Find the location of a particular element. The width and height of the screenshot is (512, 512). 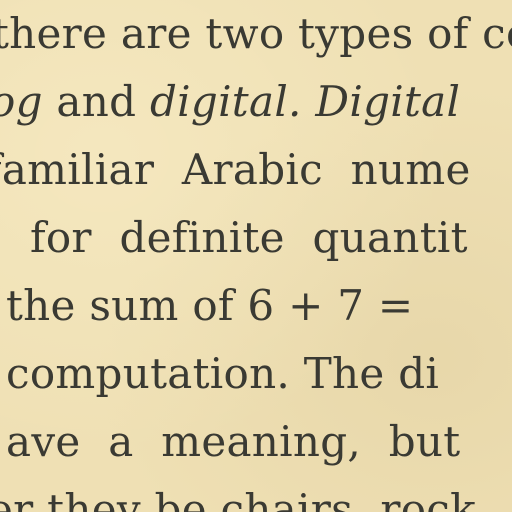

text-line-4: for definite quantit is located at coordinates (256, 238).